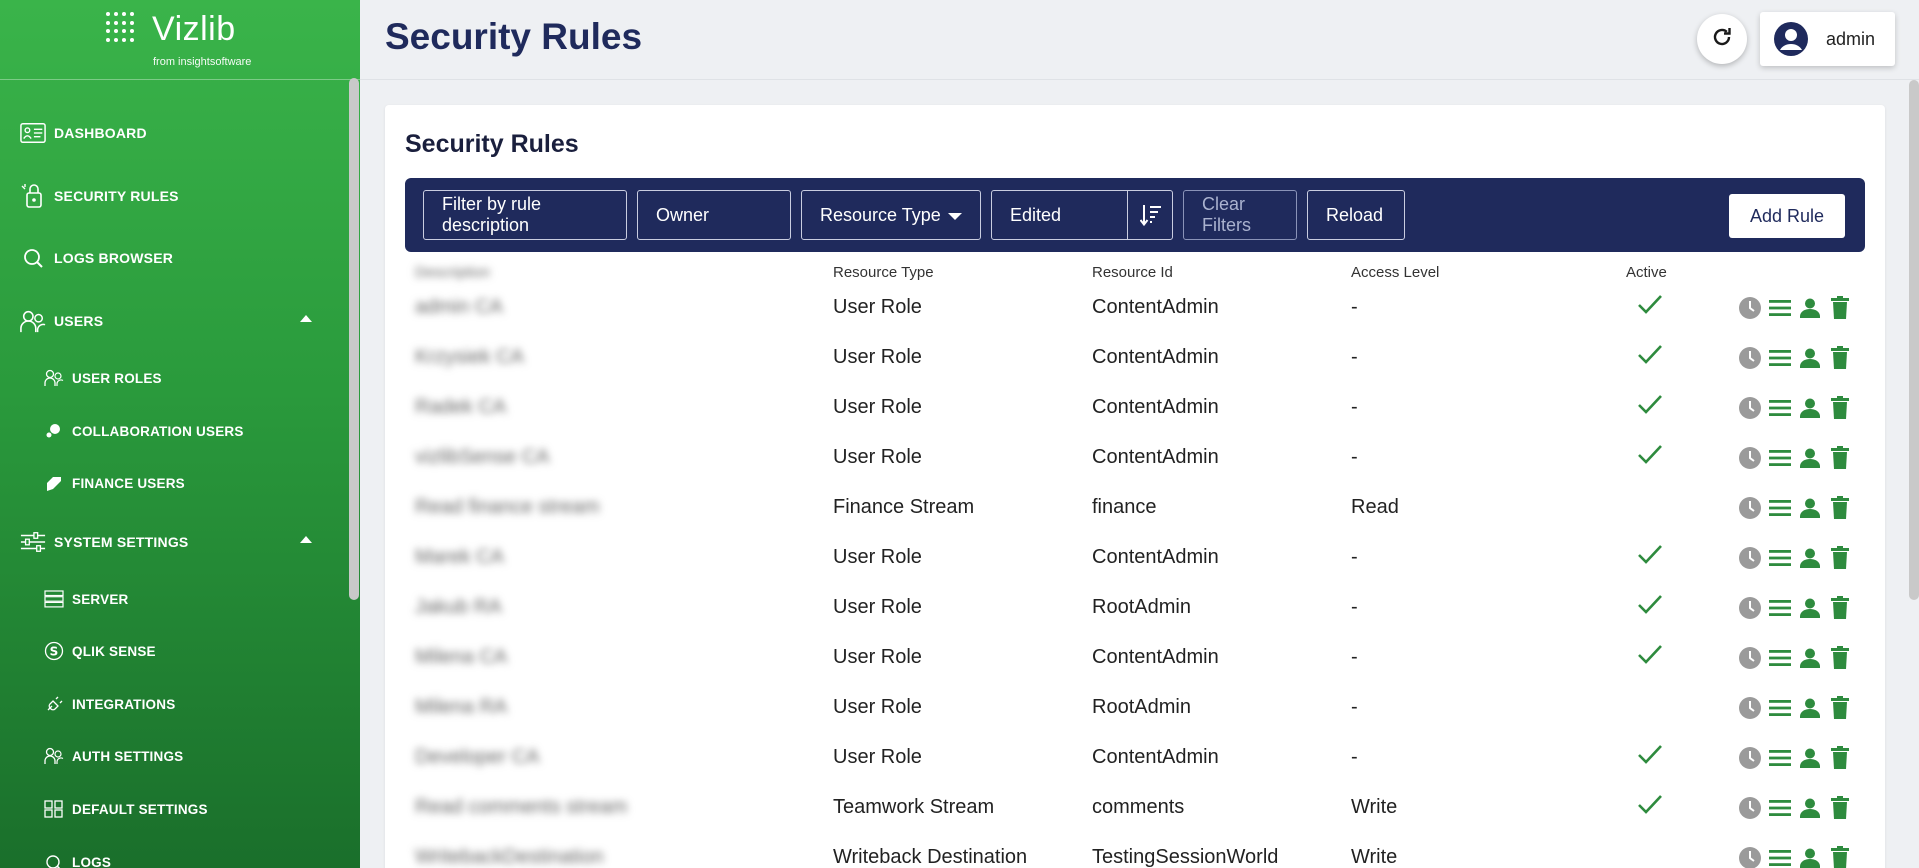 This screenshot has width=1919, height=868. Describe the element at coordinates (1135, 720) in the screenshot. I see `table-row: Milena RA User Role RootAdmin -` at that location.